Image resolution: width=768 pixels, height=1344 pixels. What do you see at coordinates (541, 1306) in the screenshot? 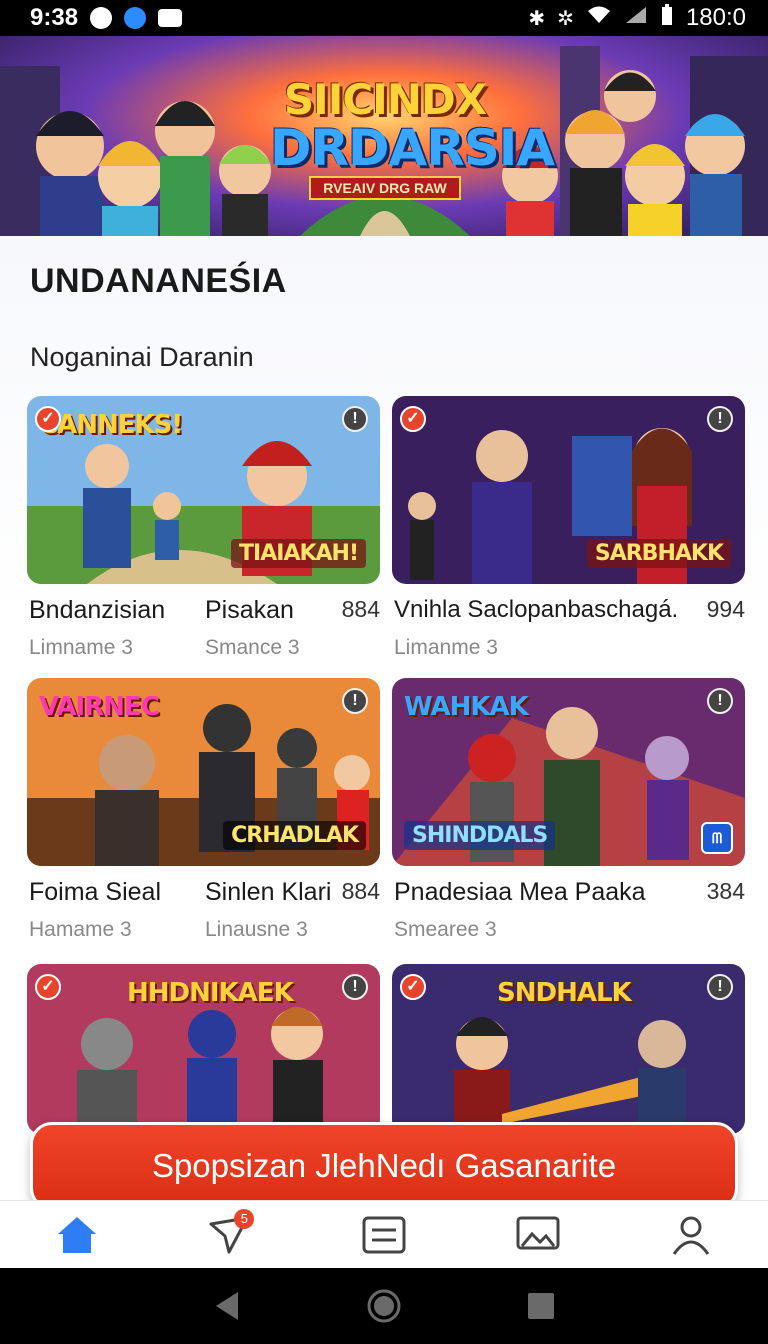
I see `recents-icon` at bounding box center [541, 1306].